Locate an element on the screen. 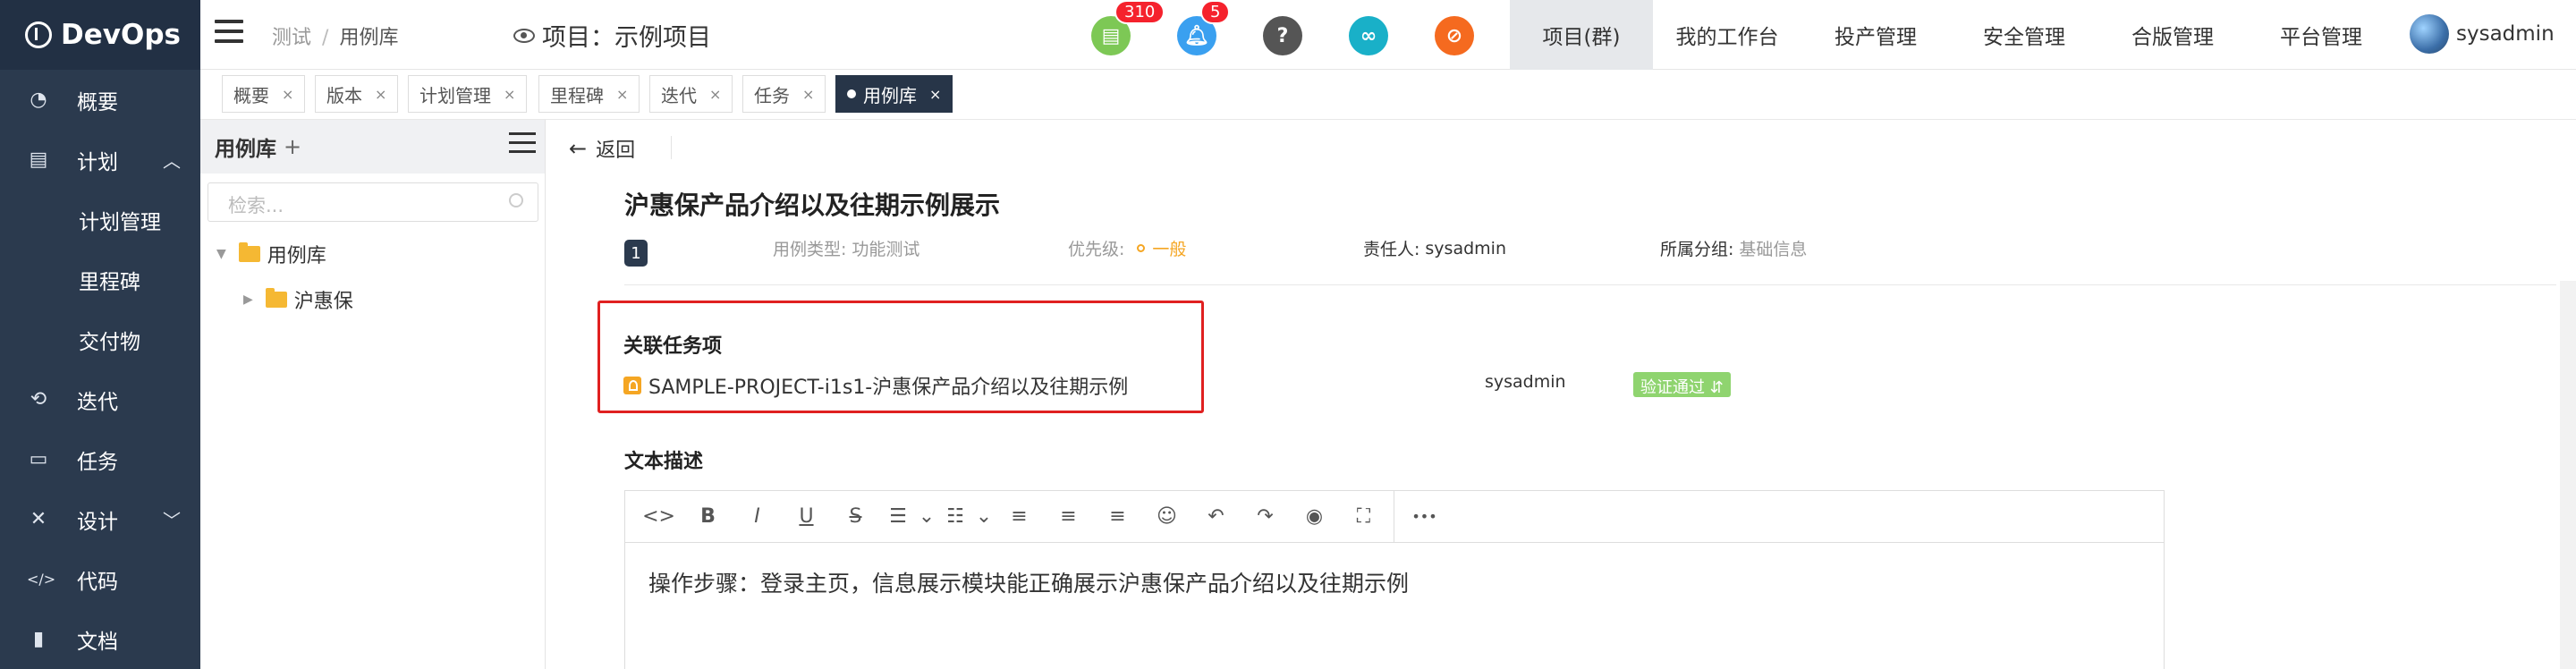 This screenshot has height=669, width=2576. document-icon: ▤ 310 is located at coordinates (1128, 27).